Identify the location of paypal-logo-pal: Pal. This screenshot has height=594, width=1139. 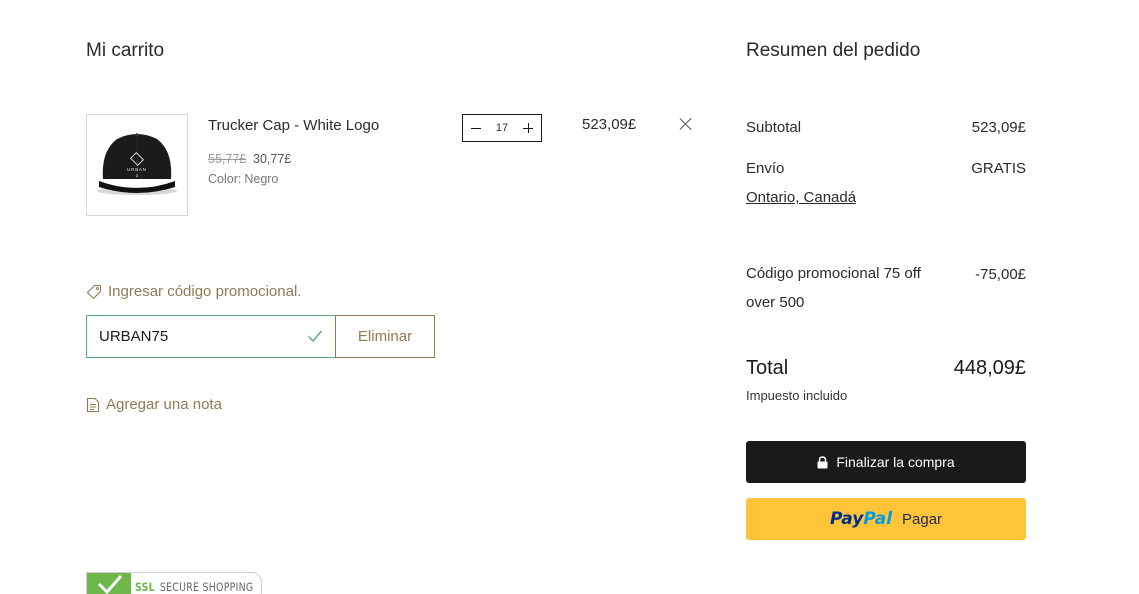
(878, 519).